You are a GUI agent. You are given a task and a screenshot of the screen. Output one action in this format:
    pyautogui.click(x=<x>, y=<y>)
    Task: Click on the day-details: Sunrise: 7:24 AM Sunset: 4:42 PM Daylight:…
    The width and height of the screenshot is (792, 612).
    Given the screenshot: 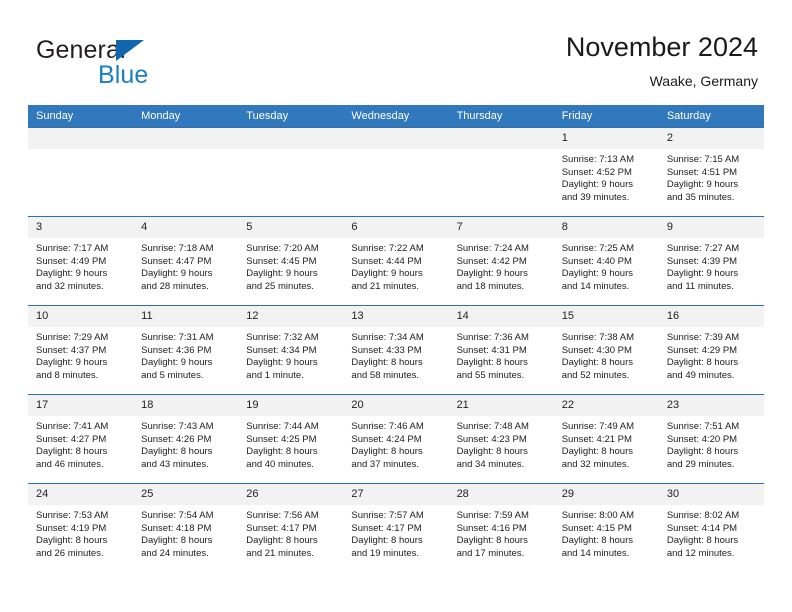 What is the action you would take?
    pyautogui.click(x=501, y=265)
    